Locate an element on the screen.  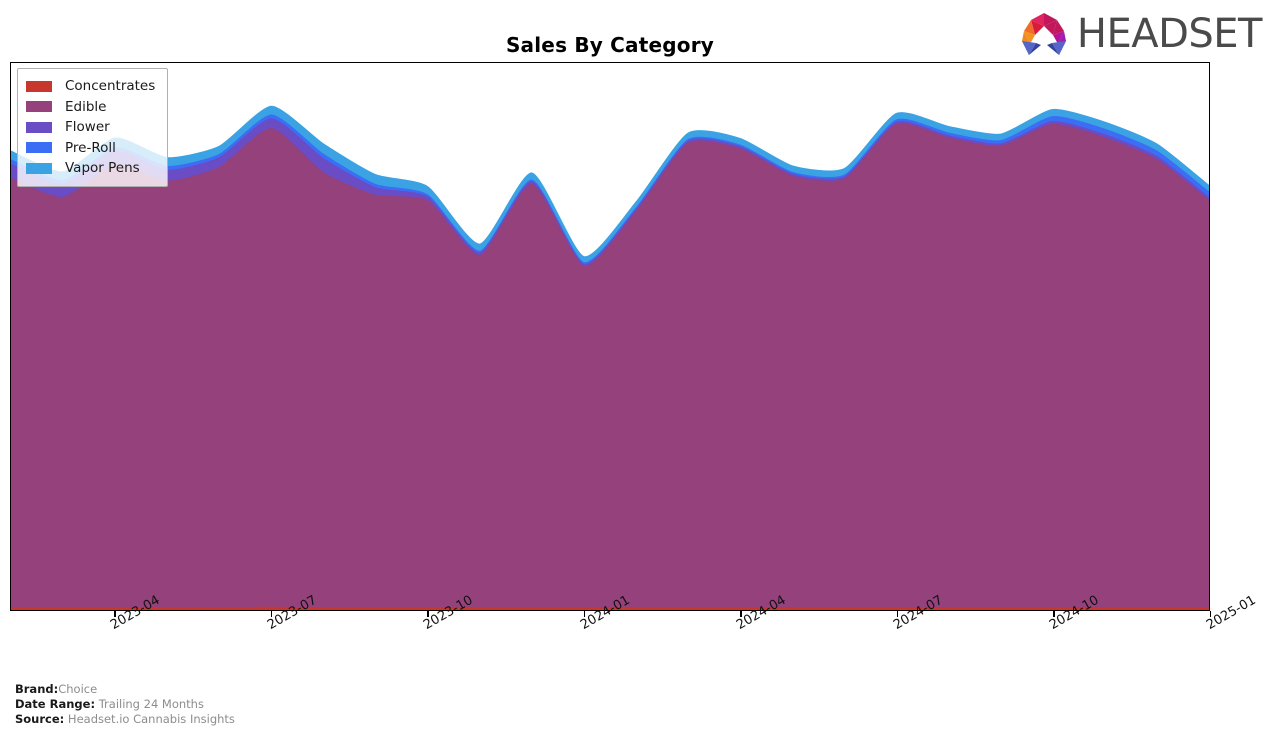
footer-row-date-range: Date Range: Trailing 24 Months is located at coordinates (125, 704).